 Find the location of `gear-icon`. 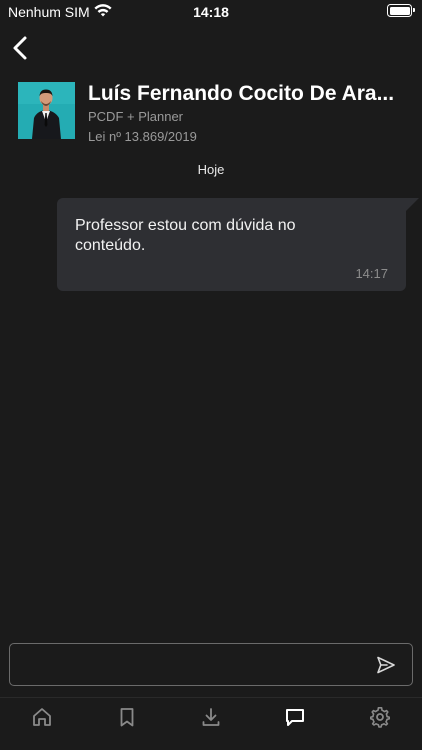

gear-icon is located at coordinates (379, 717).